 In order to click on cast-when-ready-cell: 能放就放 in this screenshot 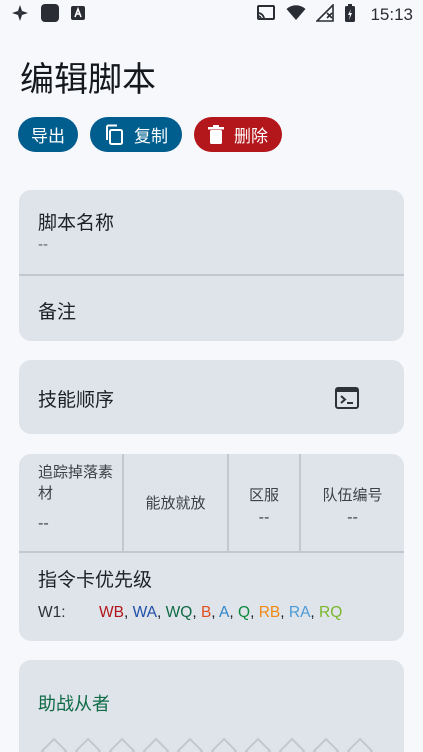, I will do `click(175, 502)`.